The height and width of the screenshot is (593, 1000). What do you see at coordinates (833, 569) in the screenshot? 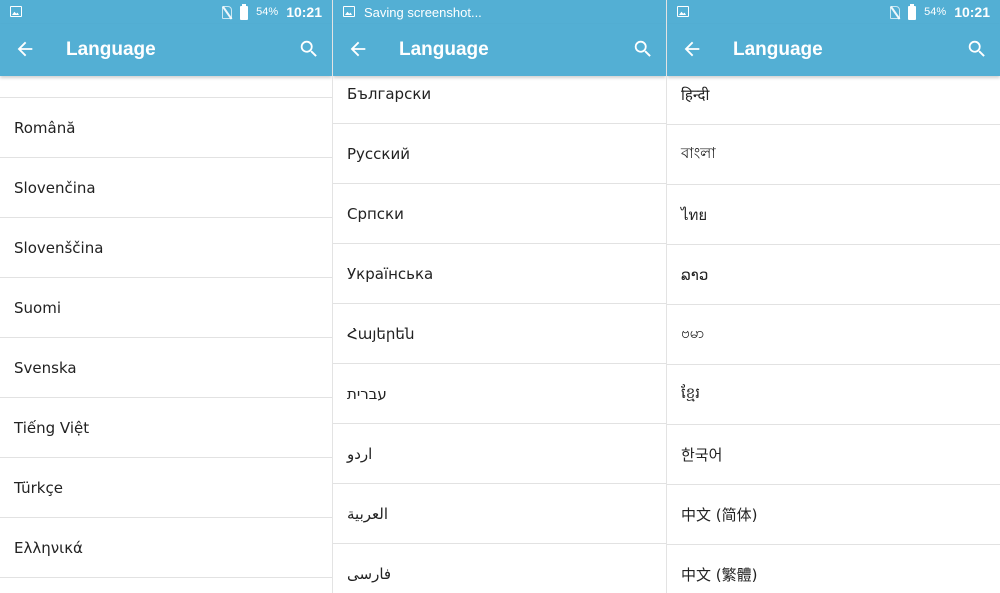
I see `language-item: 中文 (繁體)` at bounding box center [833, 569].